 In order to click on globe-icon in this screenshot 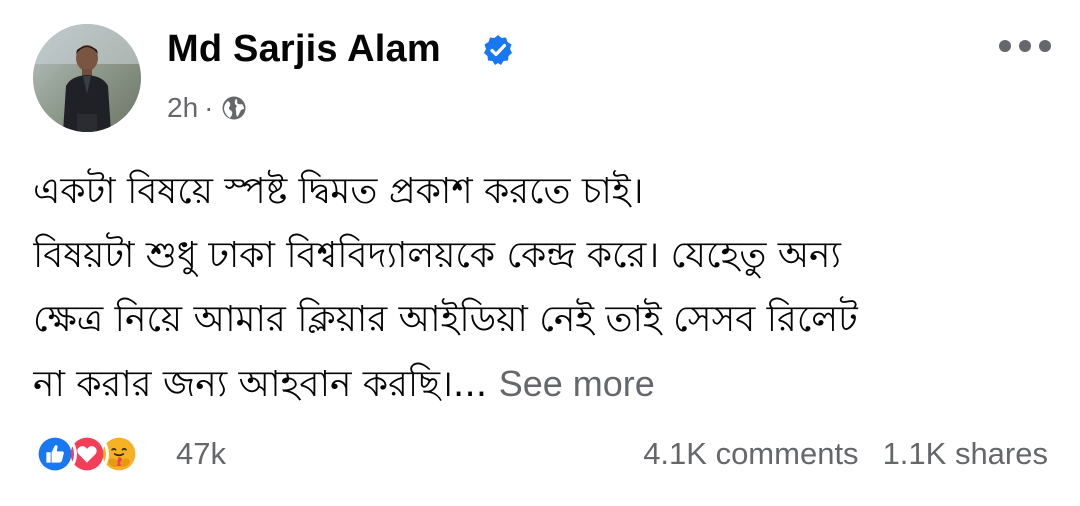, I will do `click(234, 108)`.